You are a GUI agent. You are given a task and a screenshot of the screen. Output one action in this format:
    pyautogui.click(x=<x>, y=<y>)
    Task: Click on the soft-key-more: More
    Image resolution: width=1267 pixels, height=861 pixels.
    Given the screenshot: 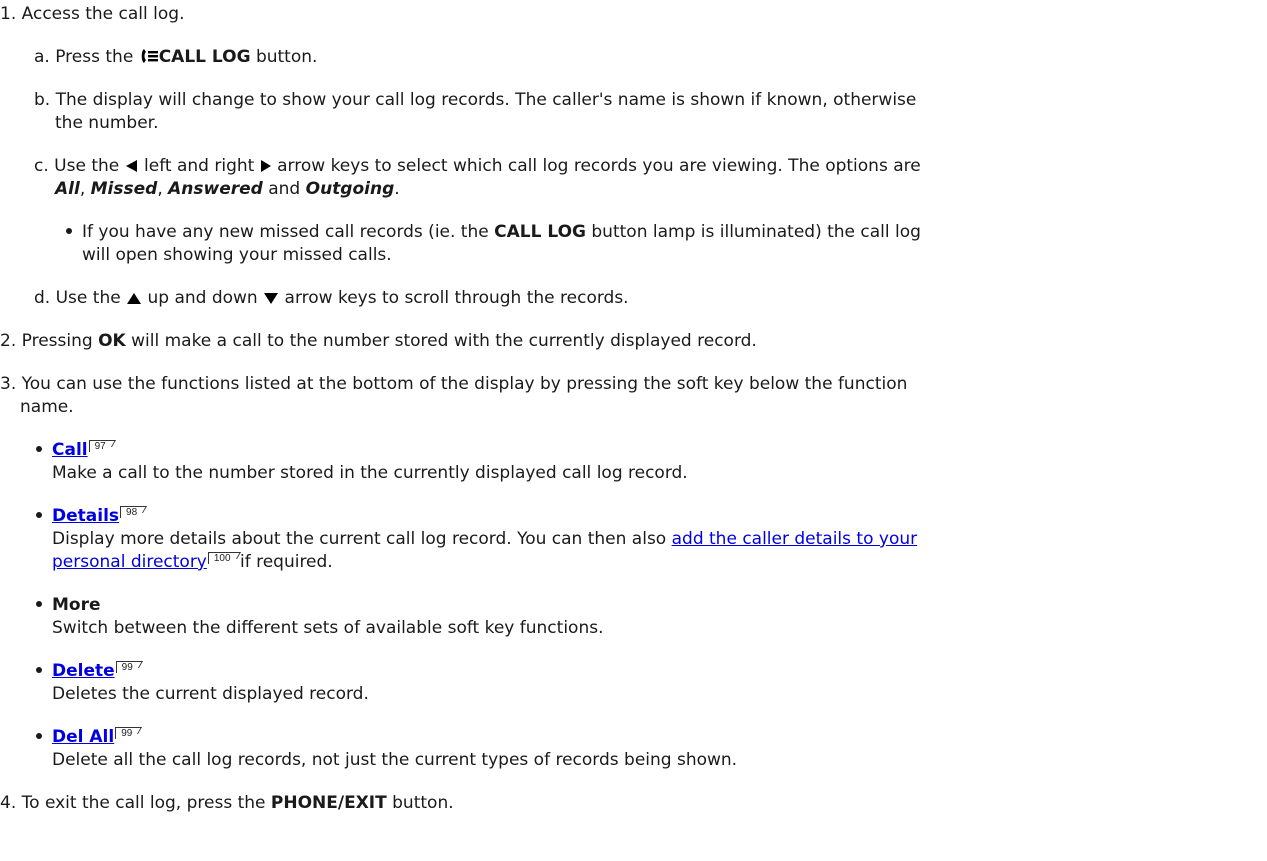 What is the action you would take?
    pyautogui.click(x=68, y=605)
    